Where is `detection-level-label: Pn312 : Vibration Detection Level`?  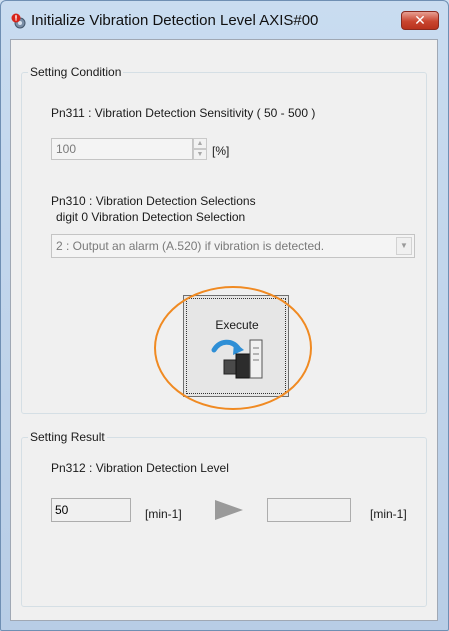 detection-level-label: Pn312 : Vibration Detection Level is located at coordinates (140, 468).